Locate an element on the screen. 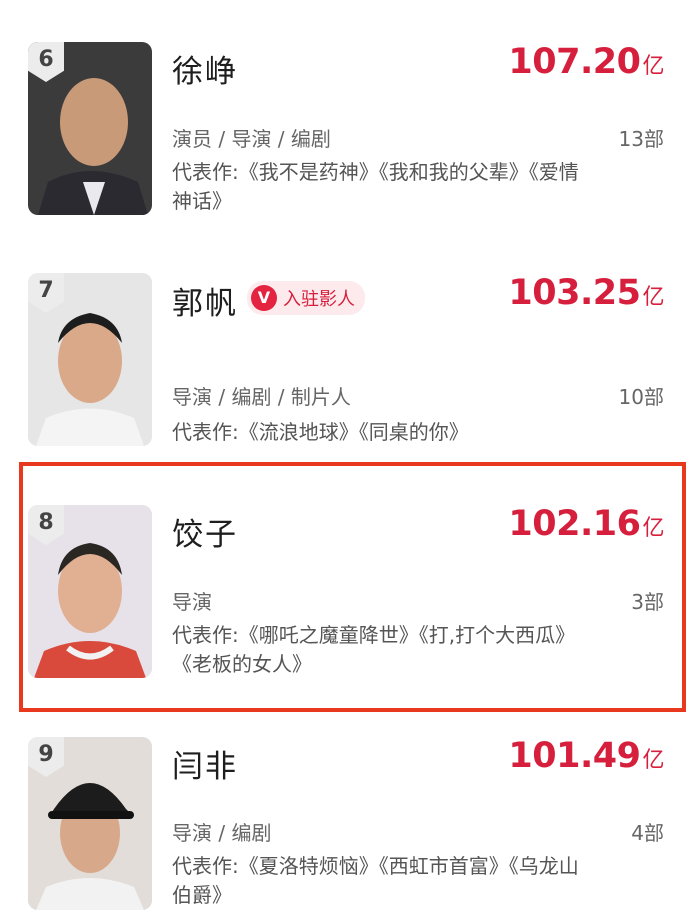 The height and width of the screenshot is (923, 694). roles: 导演 is located at coordinates (192, 602).